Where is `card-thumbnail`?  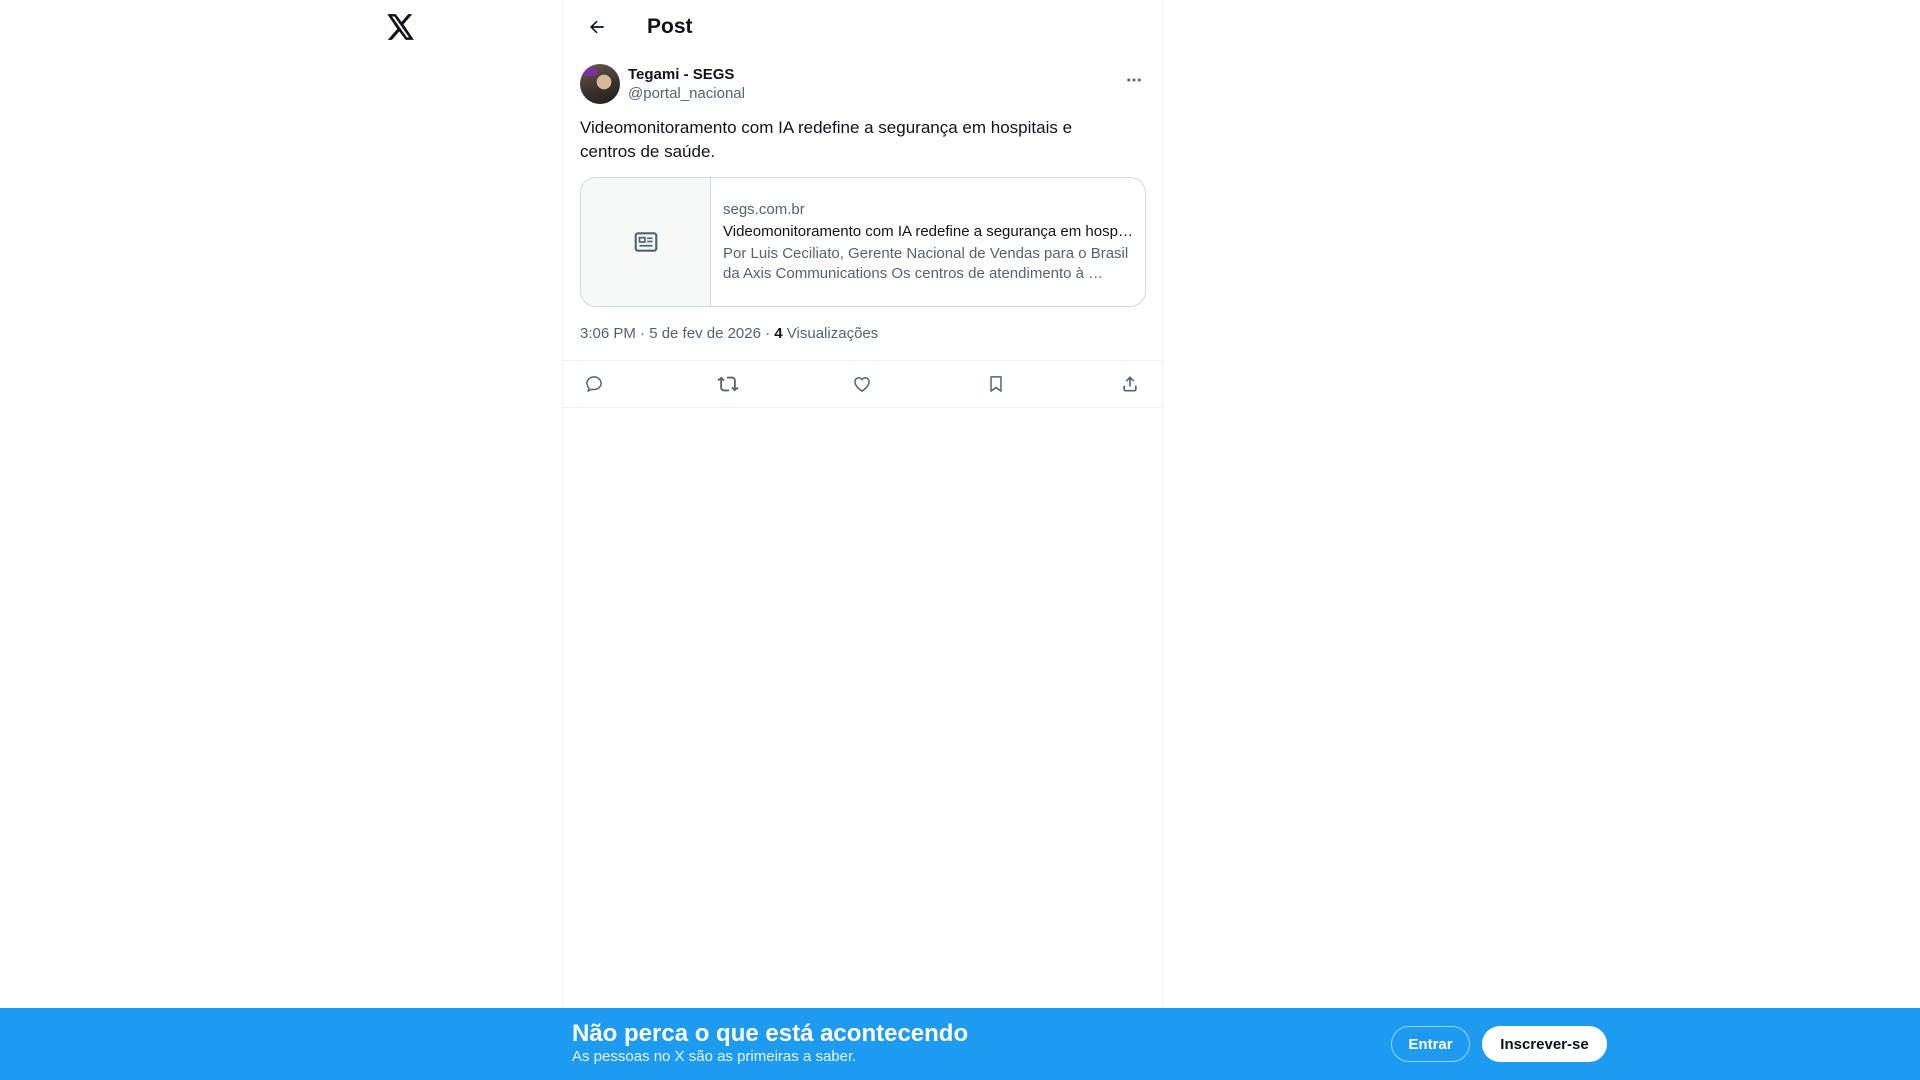 card-thumbnail is located at coordinates (646, 242).